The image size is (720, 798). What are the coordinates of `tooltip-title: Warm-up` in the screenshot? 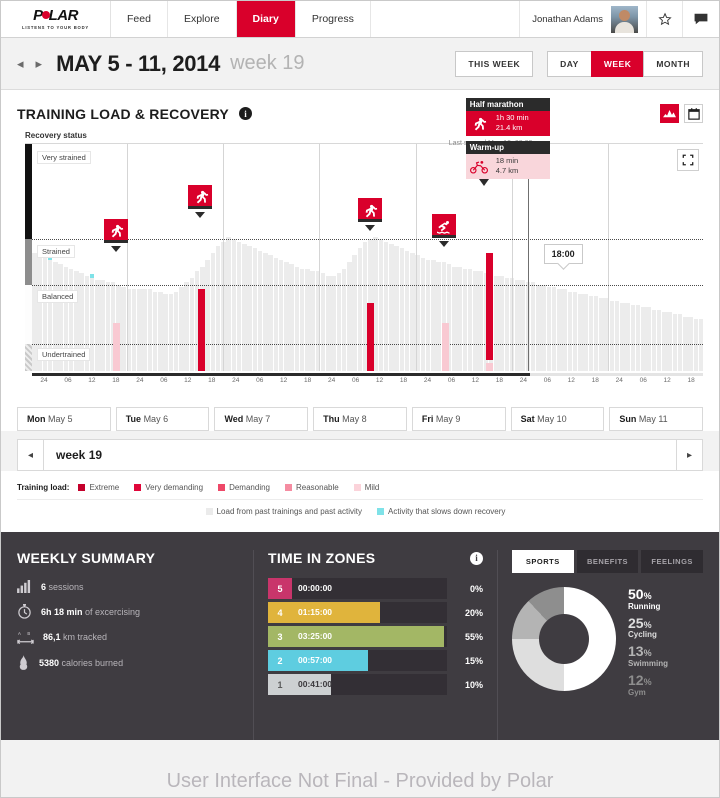 It's located at (507, 147).